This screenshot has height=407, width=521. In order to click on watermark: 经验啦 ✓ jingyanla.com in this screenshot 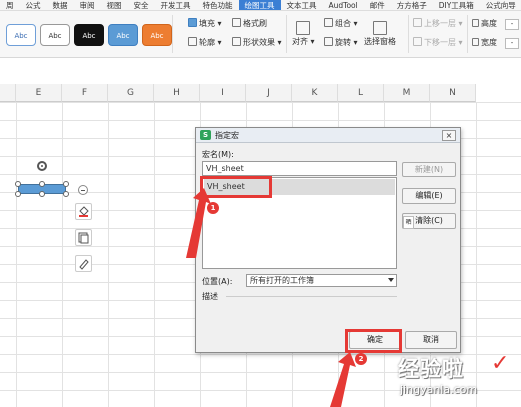, I will do `click(450, 377)`.